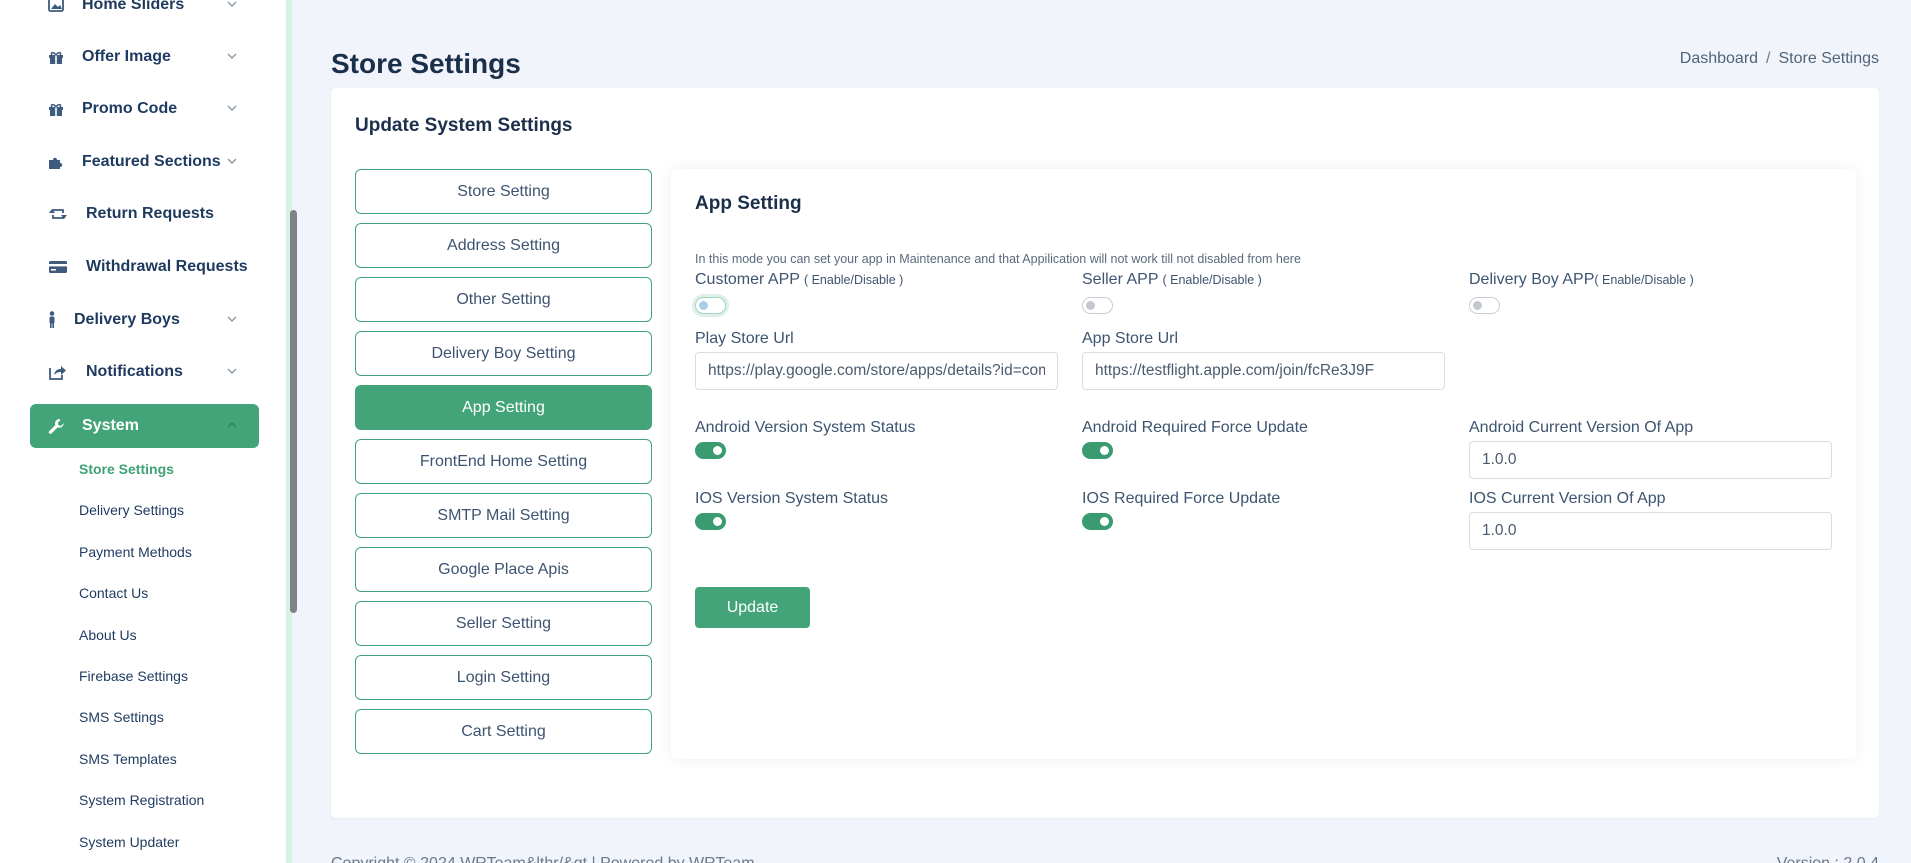 The width and height of the screenshot is (1911, 863). What do you see at coordinates (1719, 58) in the screenshot?
I see `breadcrumb-dashboard-link: Dashboard` at bounding box center [1719, 58].